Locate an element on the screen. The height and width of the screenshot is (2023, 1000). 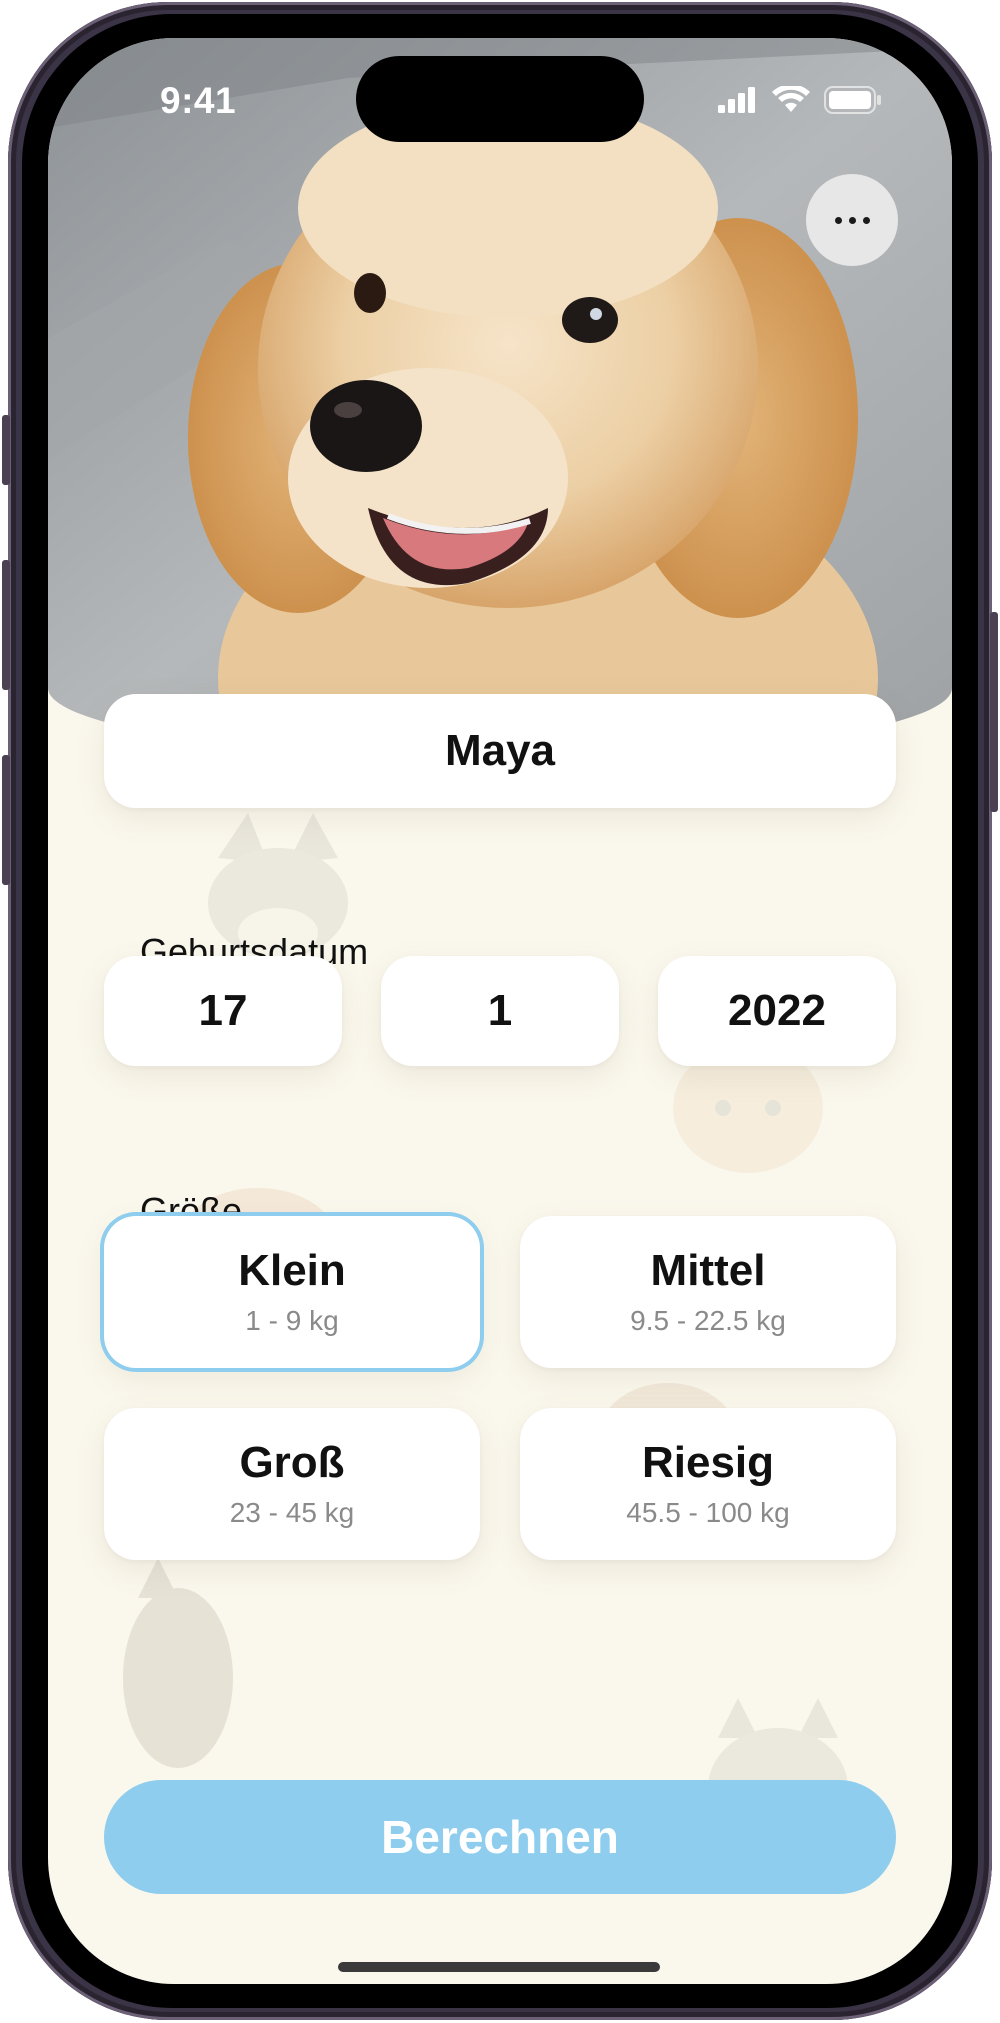
action-button is located at coordinates (6, 450).